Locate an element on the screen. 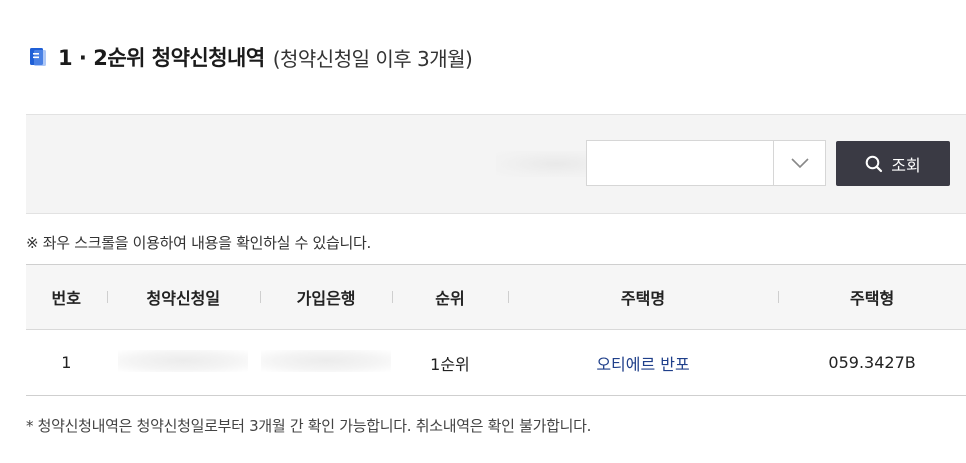 This screenshot has height=463, width=966. chevron-down-icon is located at coordinates (799, 163).